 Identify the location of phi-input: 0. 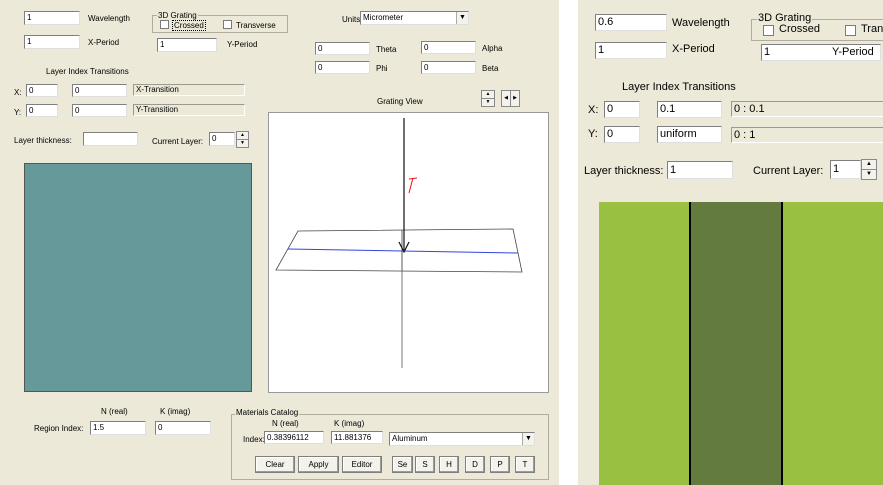
(342, 67).